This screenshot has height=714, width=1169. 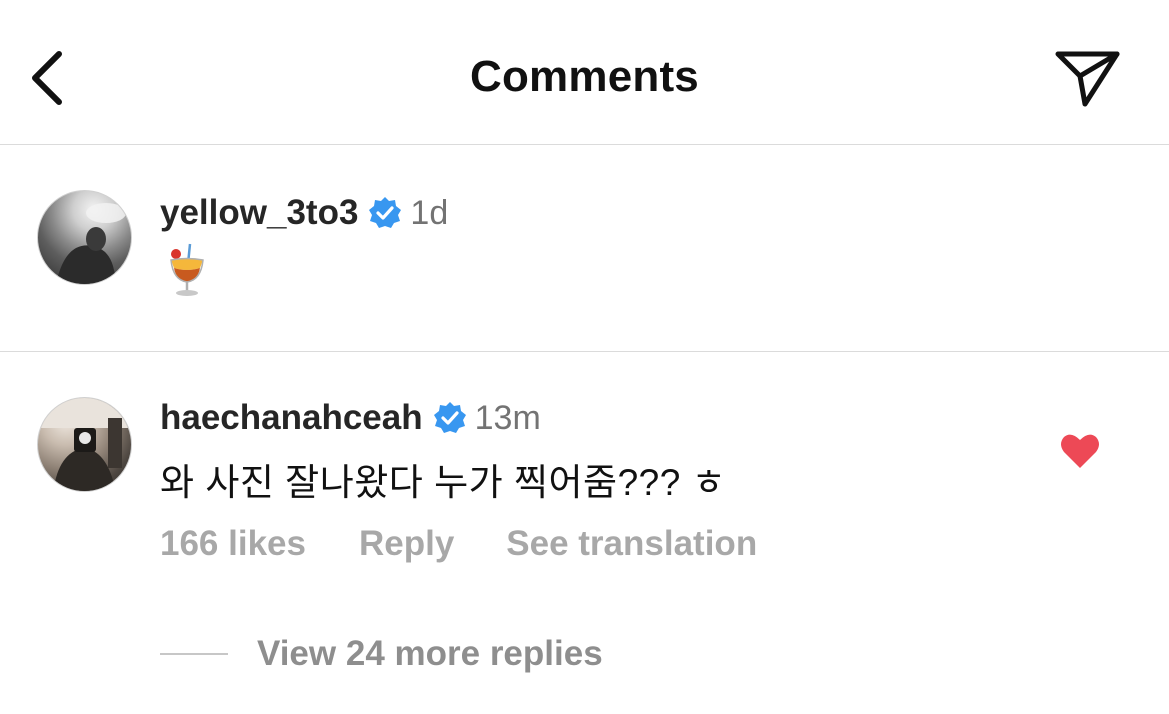 I want to click on heart-icon, so click(x=1080, y=451).